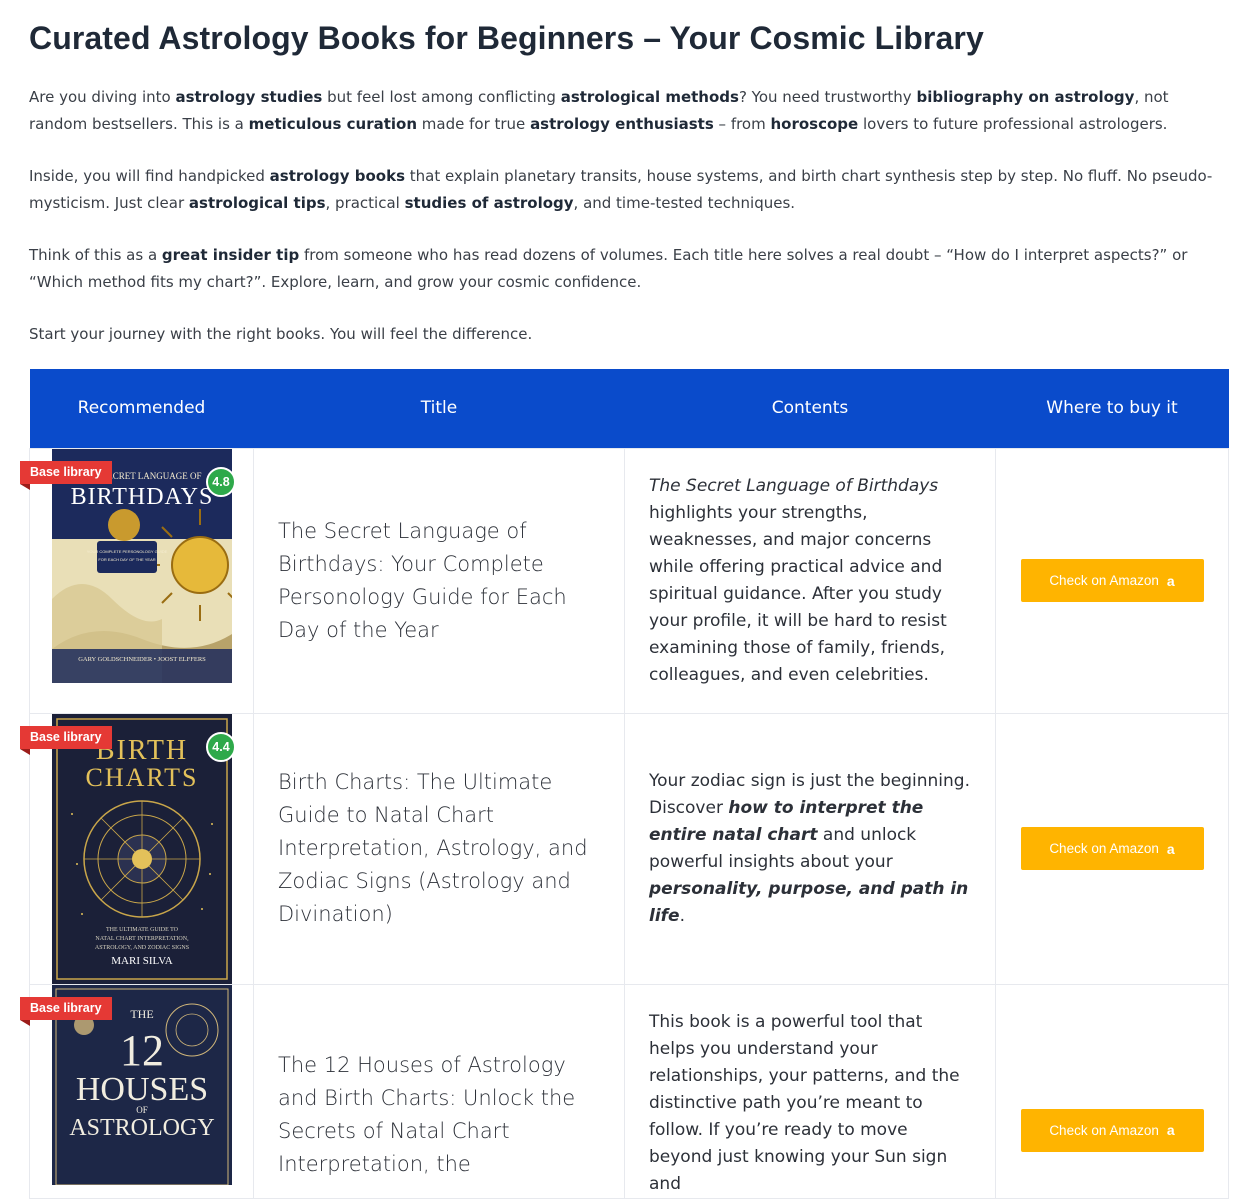 The width and height of the screenshot is (1254, 1199). Describe the element at coordinates (142, 1089) in the screenshot. I see `svg-text: HOUSES` at that location.